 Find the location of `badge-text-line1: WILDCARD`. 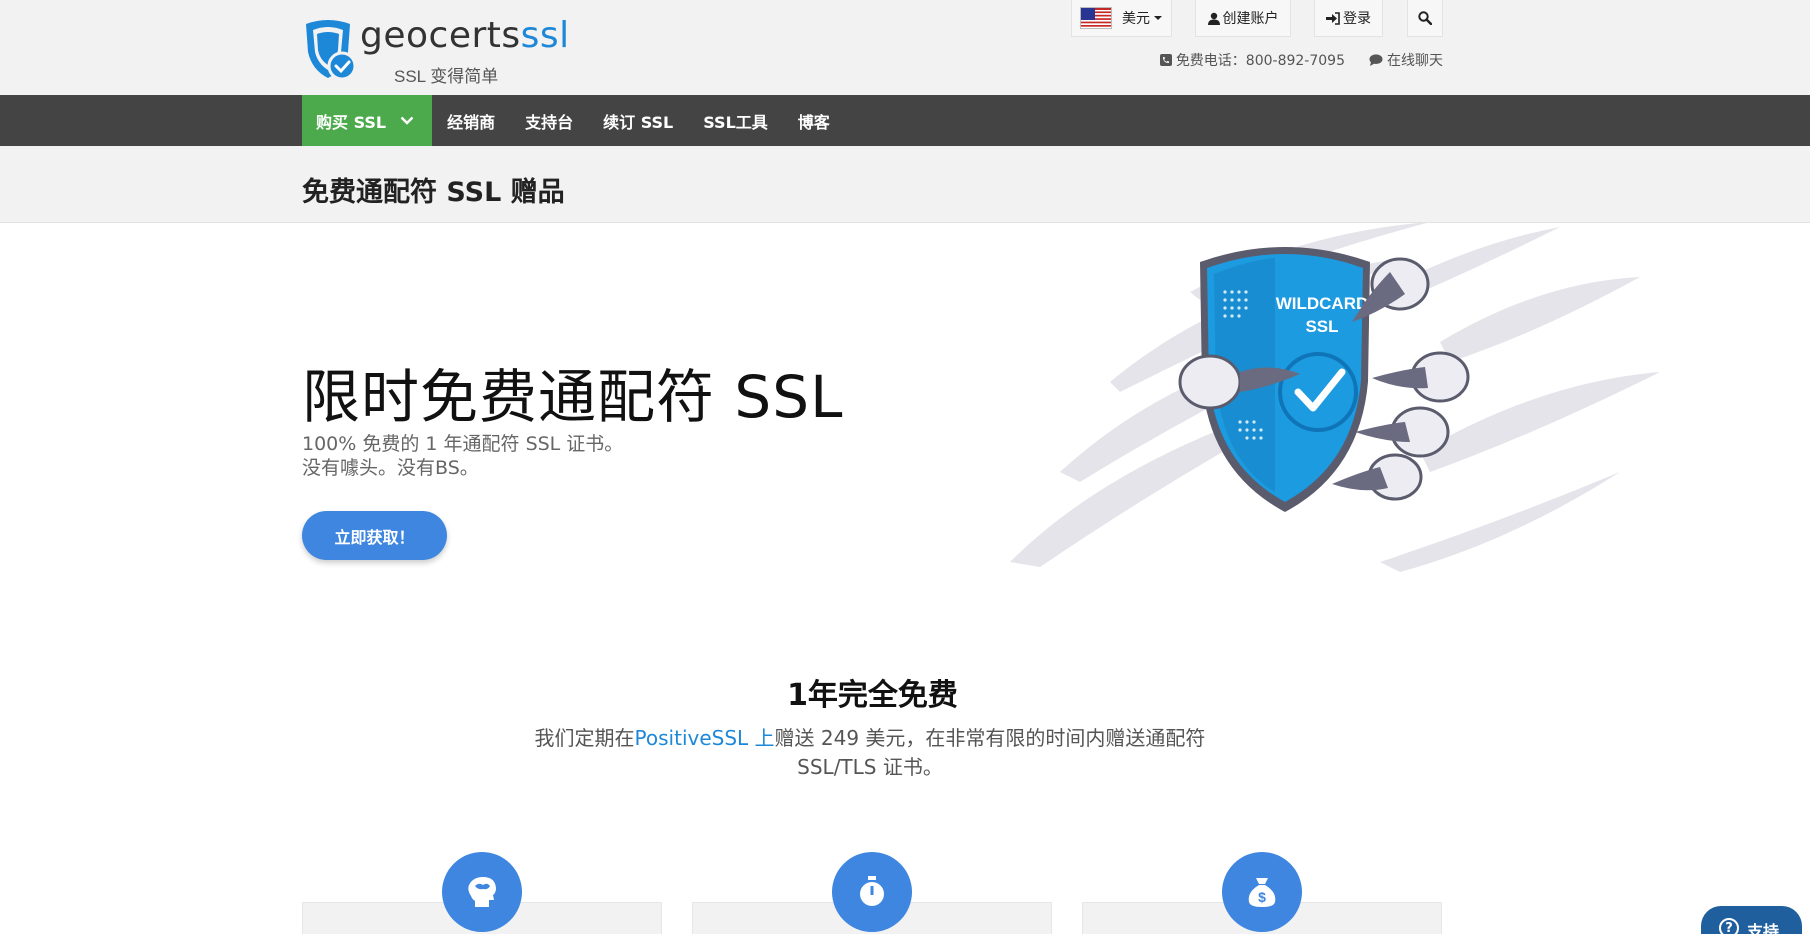

badge-text-line1: WILDCARD is located at coordinates (1322, 303).